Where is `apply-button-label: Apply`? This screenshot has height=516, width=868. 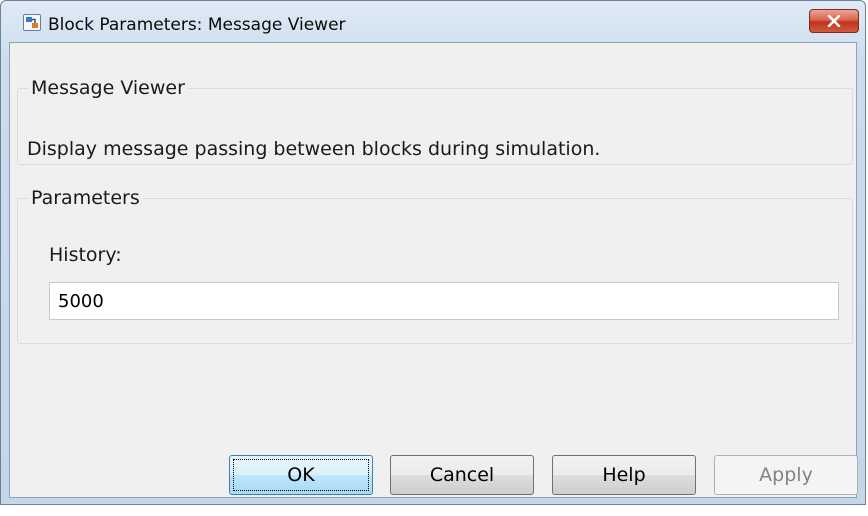 apply-button-label: Apply is located at coordinates (786, 475).